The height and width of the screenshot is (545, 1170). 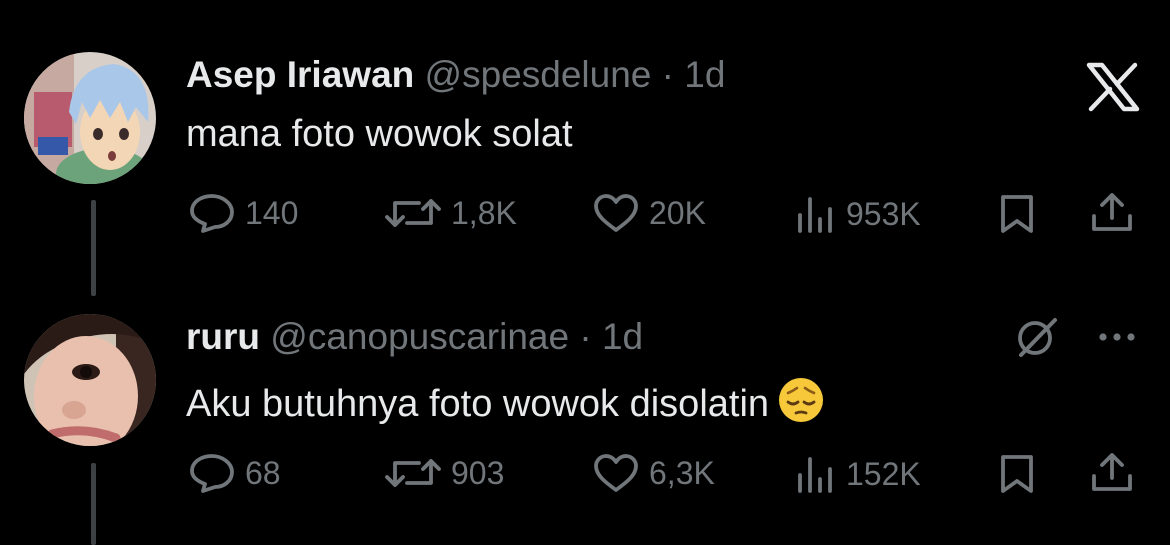 What do you see at coordinates (93, 248) in the screenshot?
I see `thread-line-top` at bounding box center [93, 248].